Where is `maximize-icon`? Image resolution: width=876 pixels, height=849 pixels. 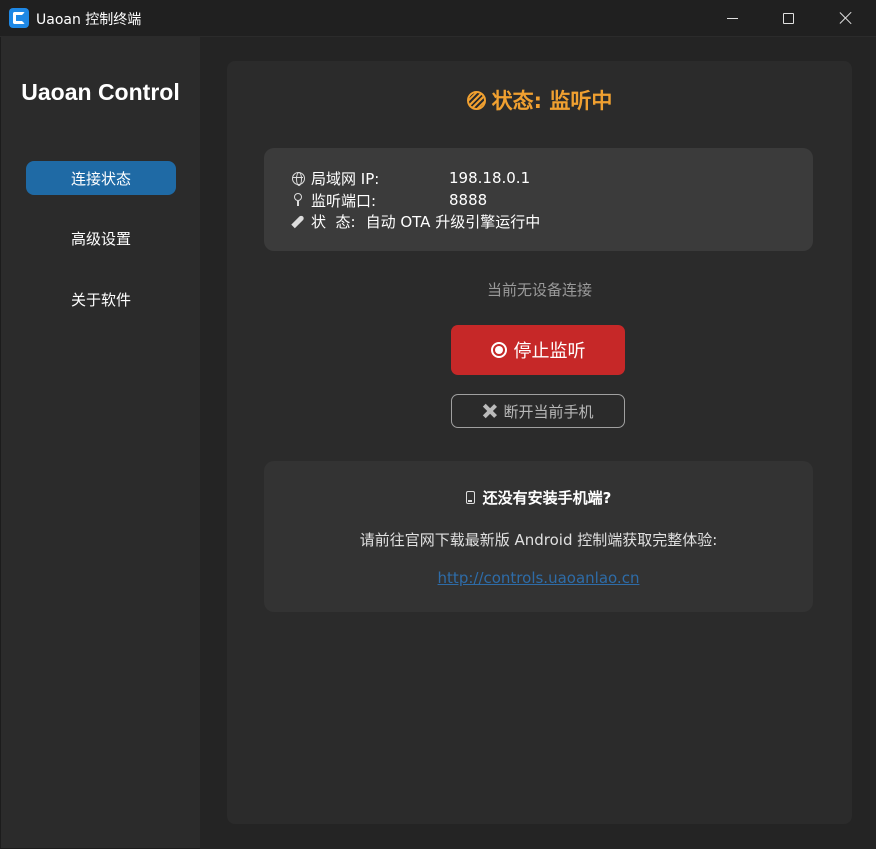
maximize-icon is located at coordinates (788, 18).